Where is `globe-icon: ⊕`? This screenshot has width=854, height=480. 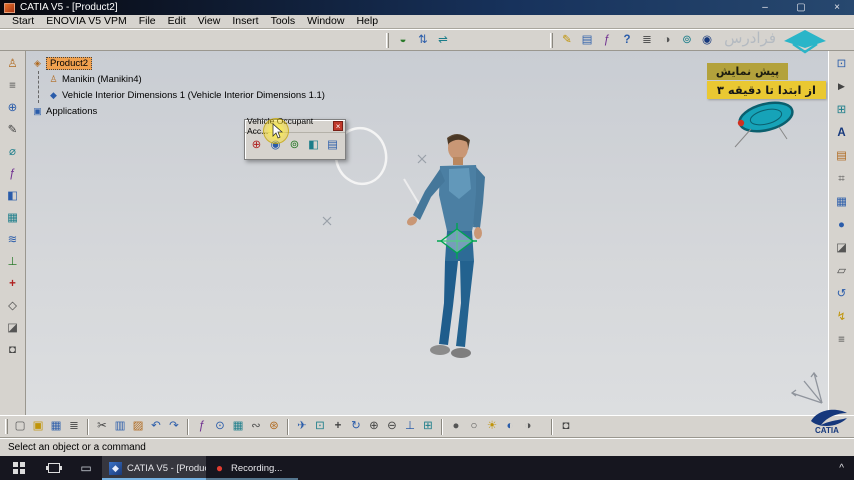 globe-icon: ⊕ is located at coordinates (13, 108).